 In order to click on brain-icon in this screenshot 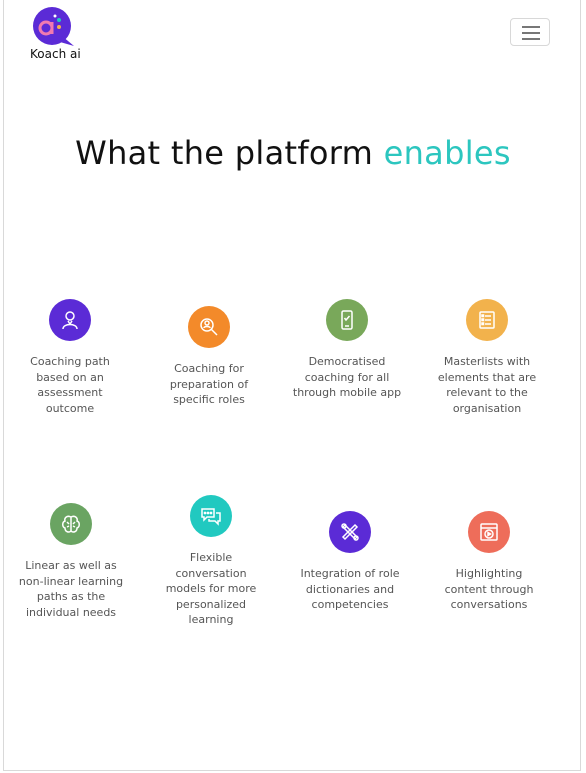, I will do `click(71, 524)`.